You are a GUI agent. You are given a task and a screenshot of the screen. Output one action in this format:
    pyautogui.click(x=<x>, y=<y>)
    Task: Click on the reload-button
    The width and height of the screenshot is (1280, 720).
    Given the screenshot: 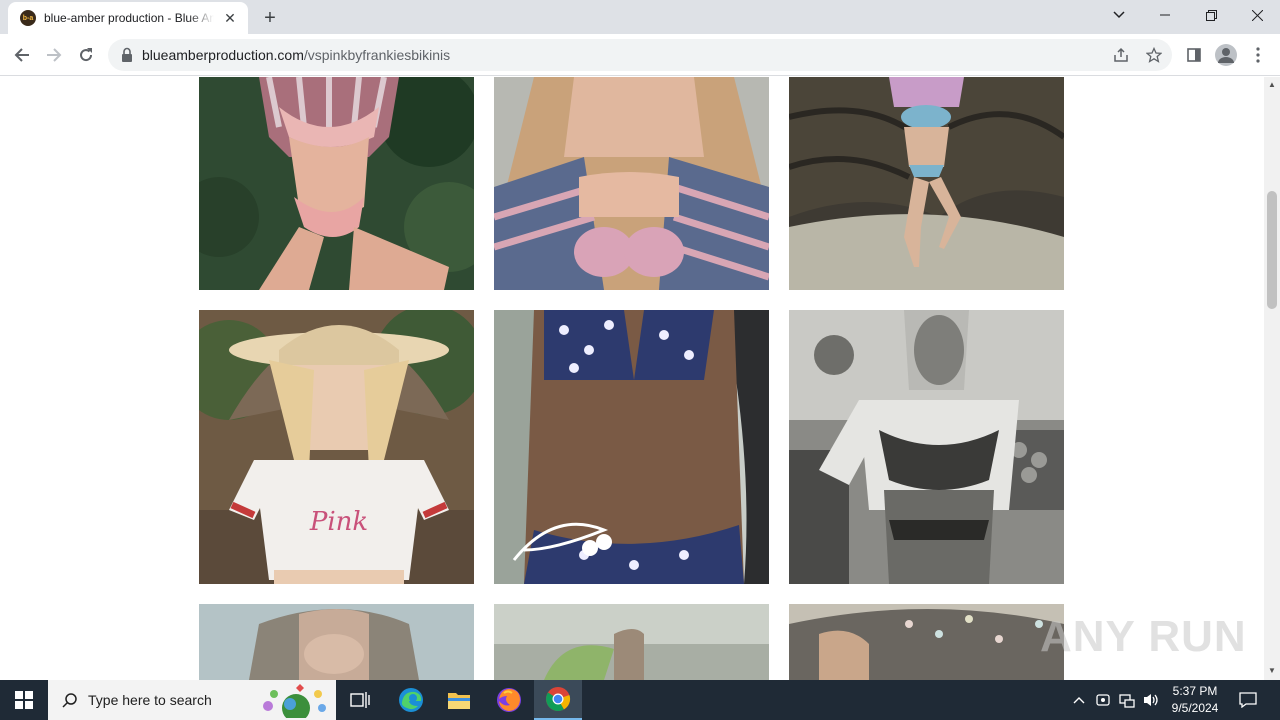 What is the action you would take?
    pyautogui.click(x=86, y=55)
    